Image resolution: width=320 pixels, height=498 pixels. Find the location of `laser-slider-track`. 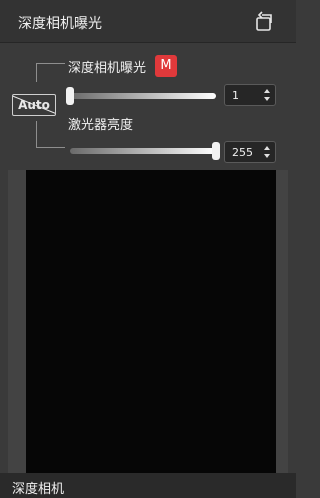

laser-slider-track is located at coordinates (143, 151).